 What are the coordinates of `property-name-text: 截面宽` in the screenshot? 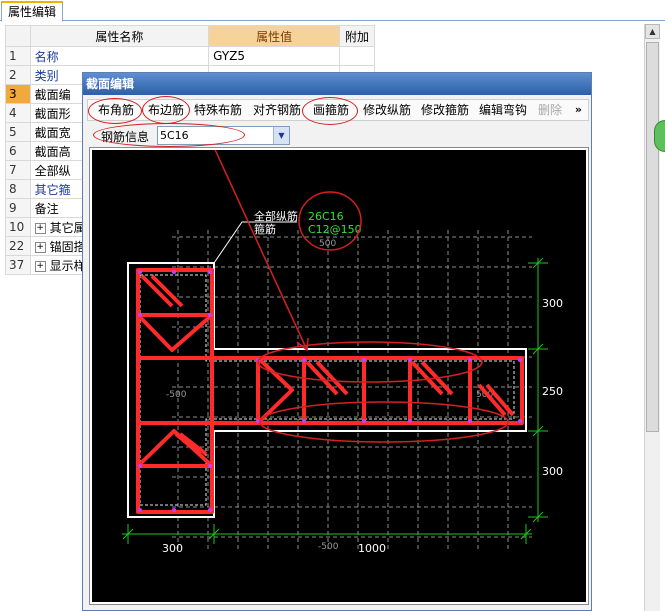 It's located at (52, 132).